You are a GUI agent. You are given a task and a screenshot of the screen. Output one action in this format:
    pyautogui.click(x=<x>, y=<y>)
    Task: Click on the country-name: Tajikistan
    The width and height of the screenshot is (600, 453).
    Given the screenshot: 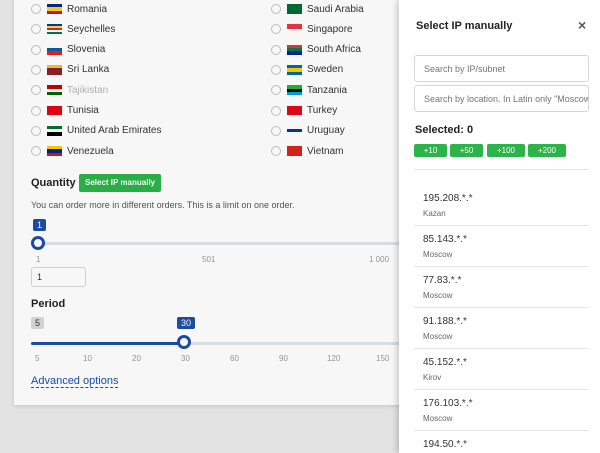 What is the action you would take?
    pyautogui.click(x=88, y=90)
    